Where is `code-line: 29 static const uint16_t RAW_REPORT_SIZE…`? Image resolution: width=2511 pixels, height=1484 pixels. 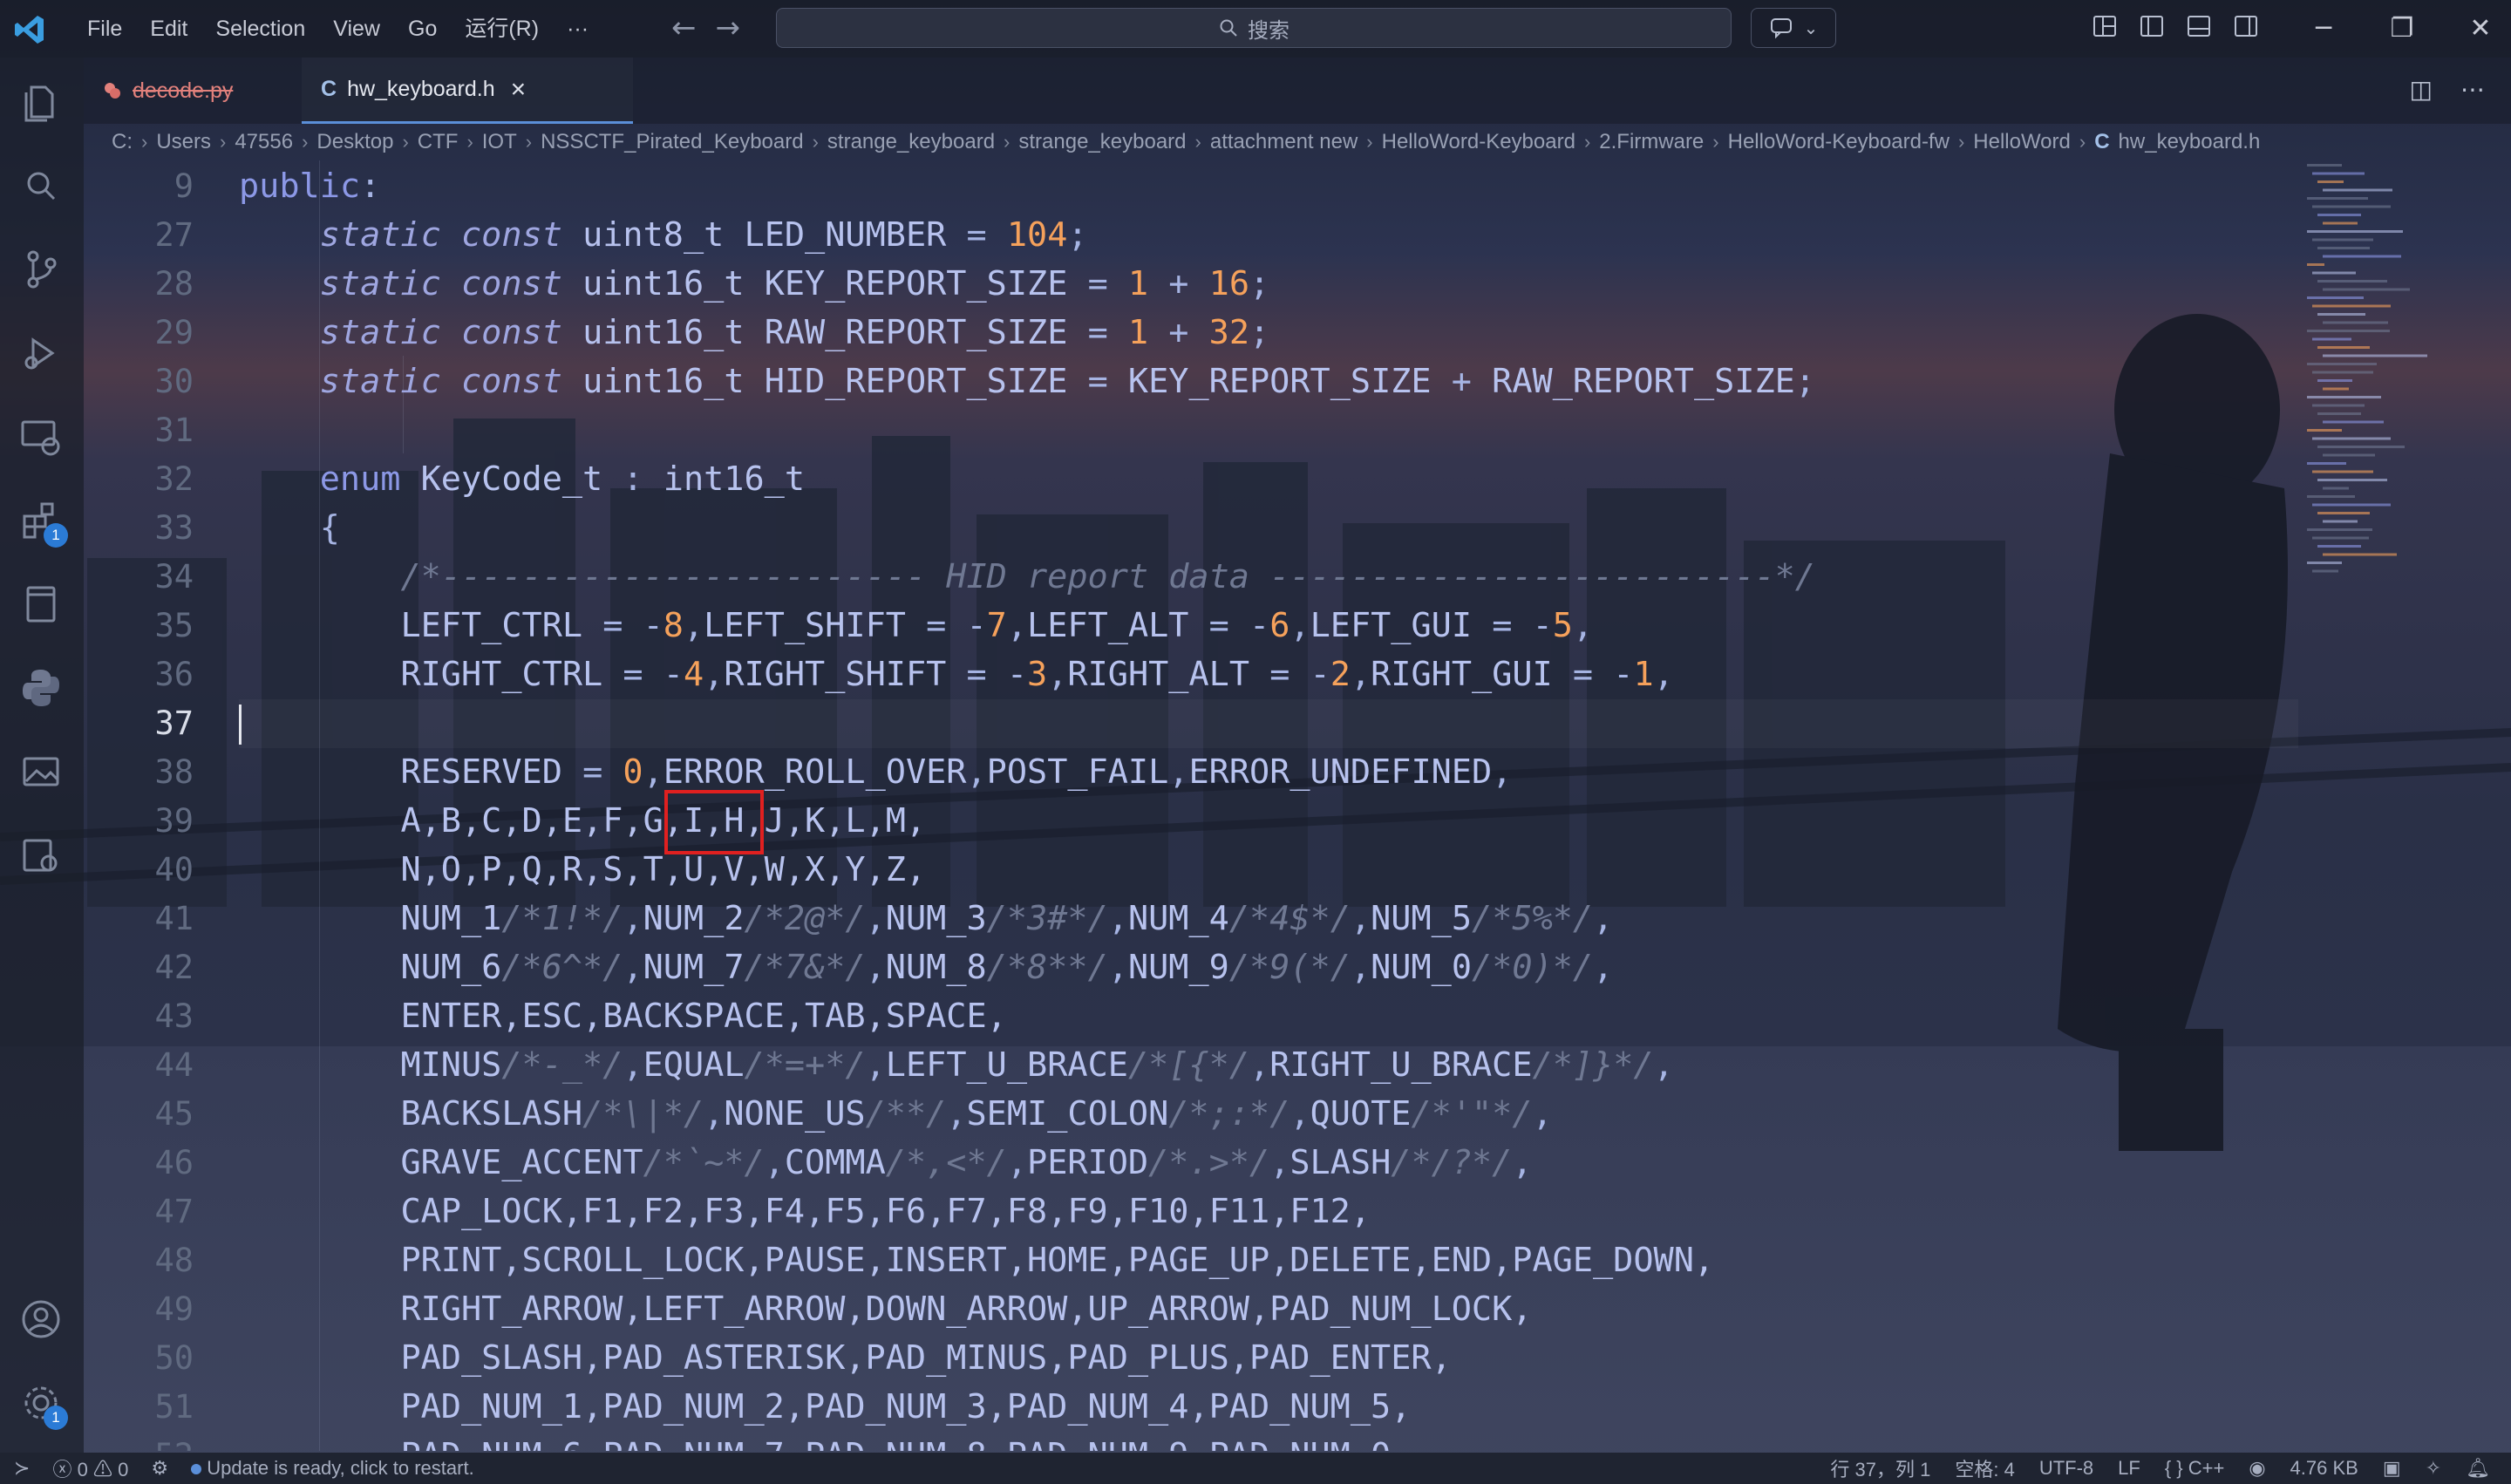
code-line: 29 static const uint16_t RAW_REPORT_SIZE… is located at coordinates (1191, 333).